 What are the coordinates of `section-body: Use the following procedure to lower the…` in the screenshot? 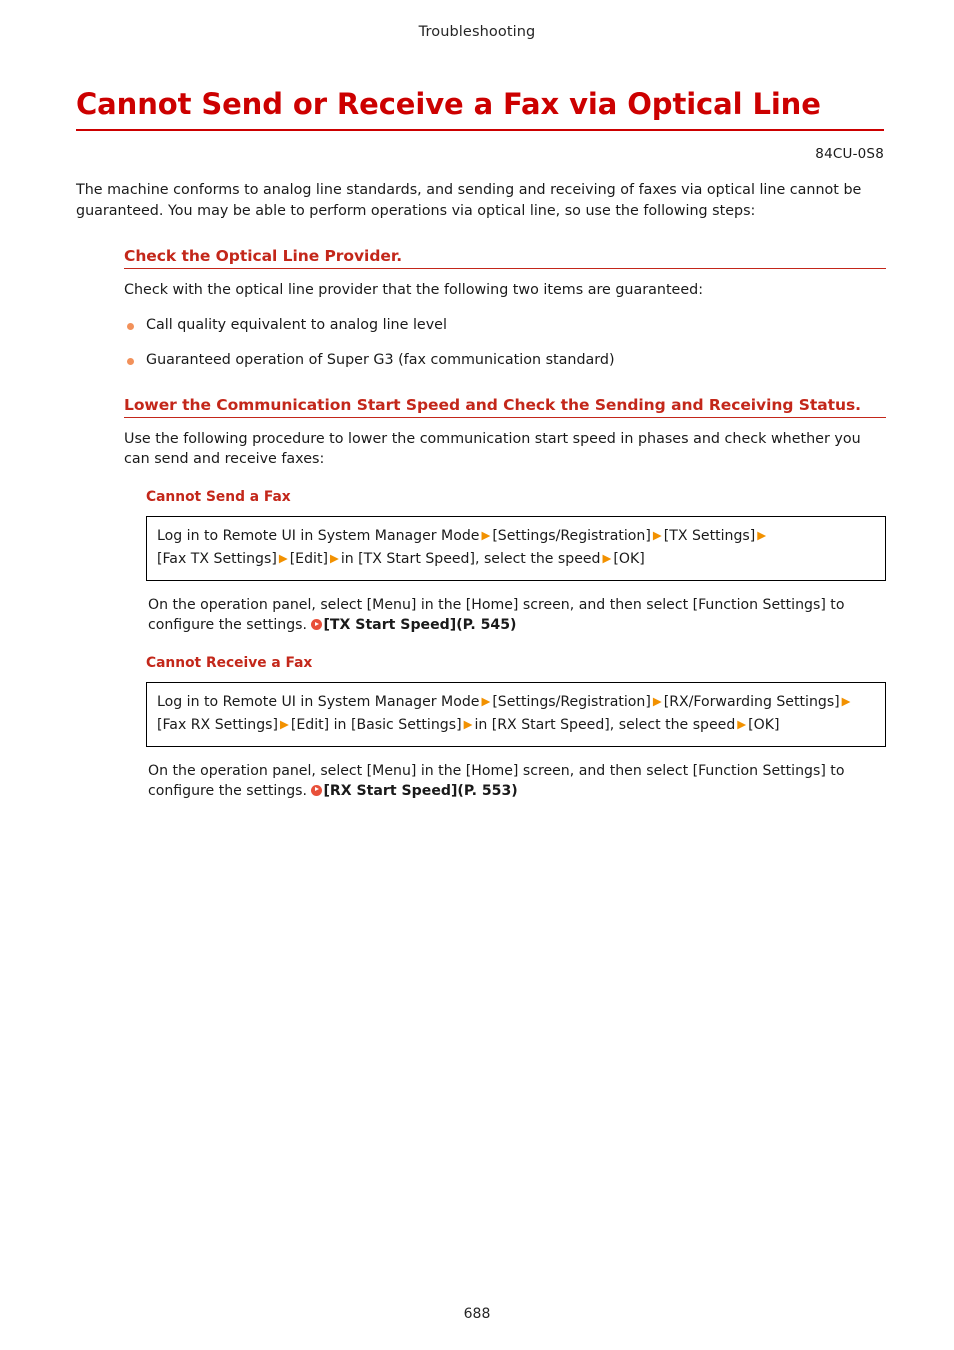 It's located at (492, 449).